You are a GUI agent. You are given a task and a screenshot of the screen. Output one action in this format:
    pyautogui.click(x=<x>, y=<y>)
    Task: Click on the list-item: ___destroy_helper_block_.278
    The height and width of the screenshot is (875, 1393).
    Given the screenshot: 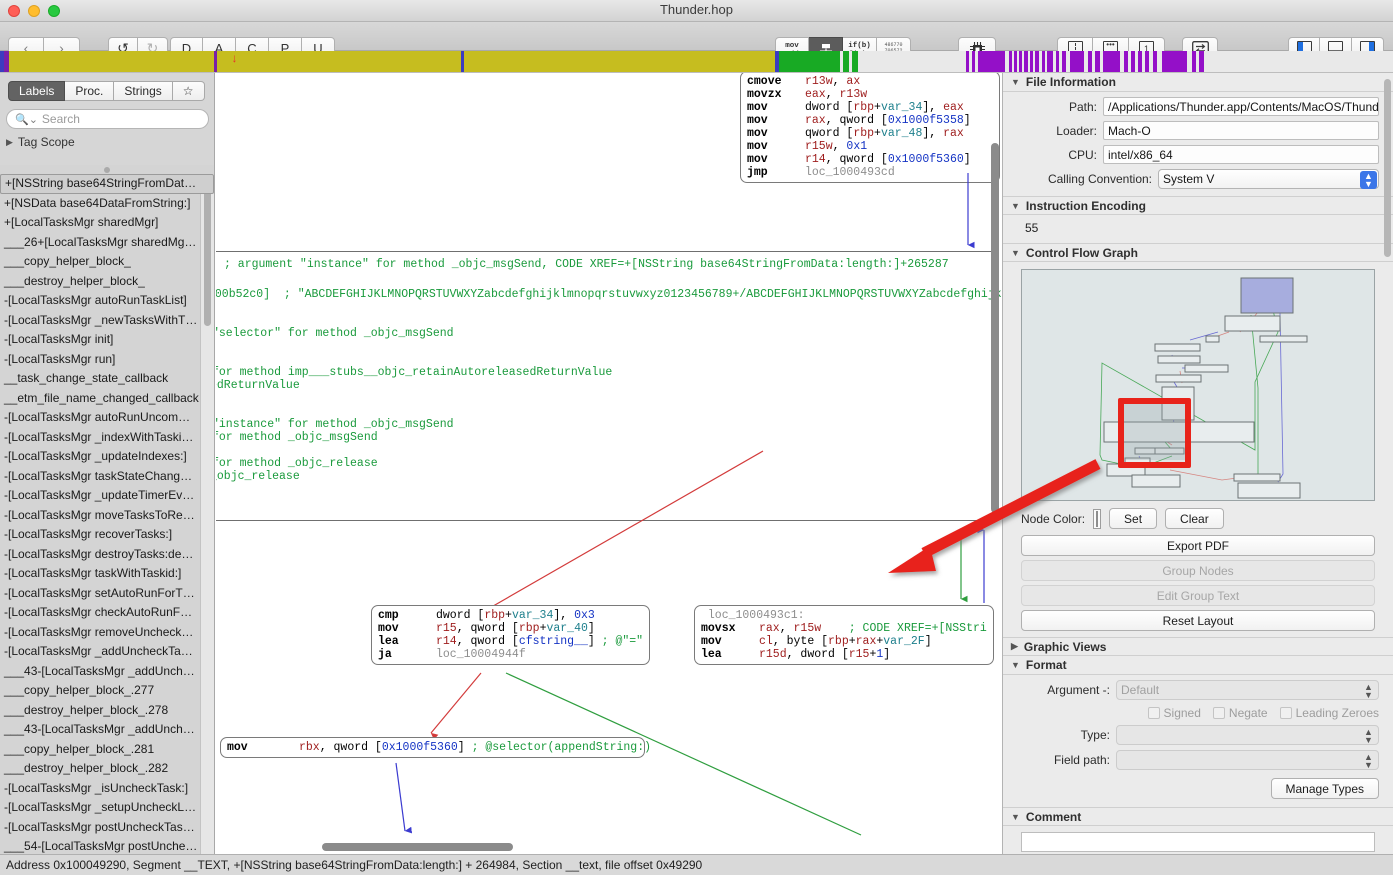 What is the action you would take?
    pyautogui.click(x=107, y=711)
    